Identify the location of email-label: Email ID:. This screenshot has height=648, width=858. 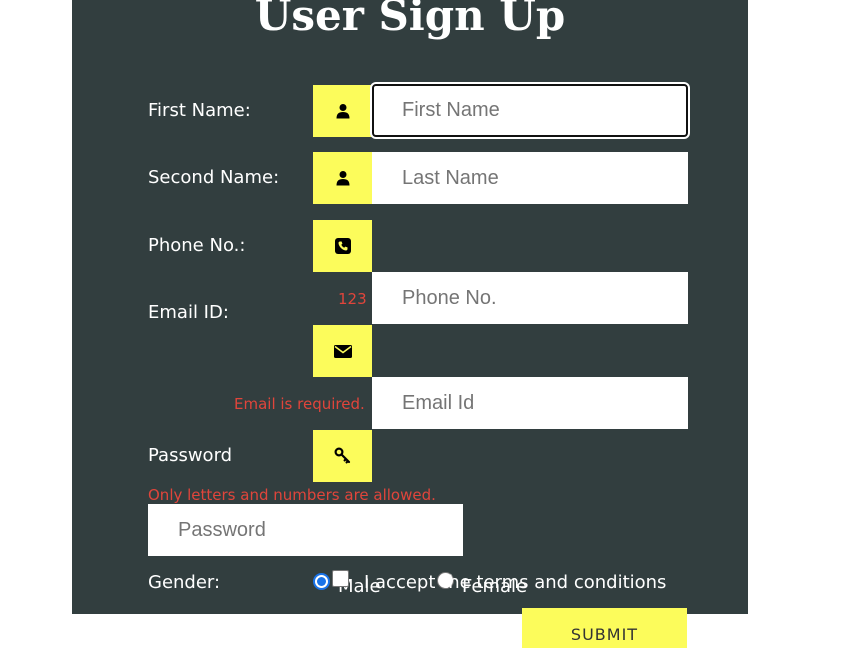
(188, 312).